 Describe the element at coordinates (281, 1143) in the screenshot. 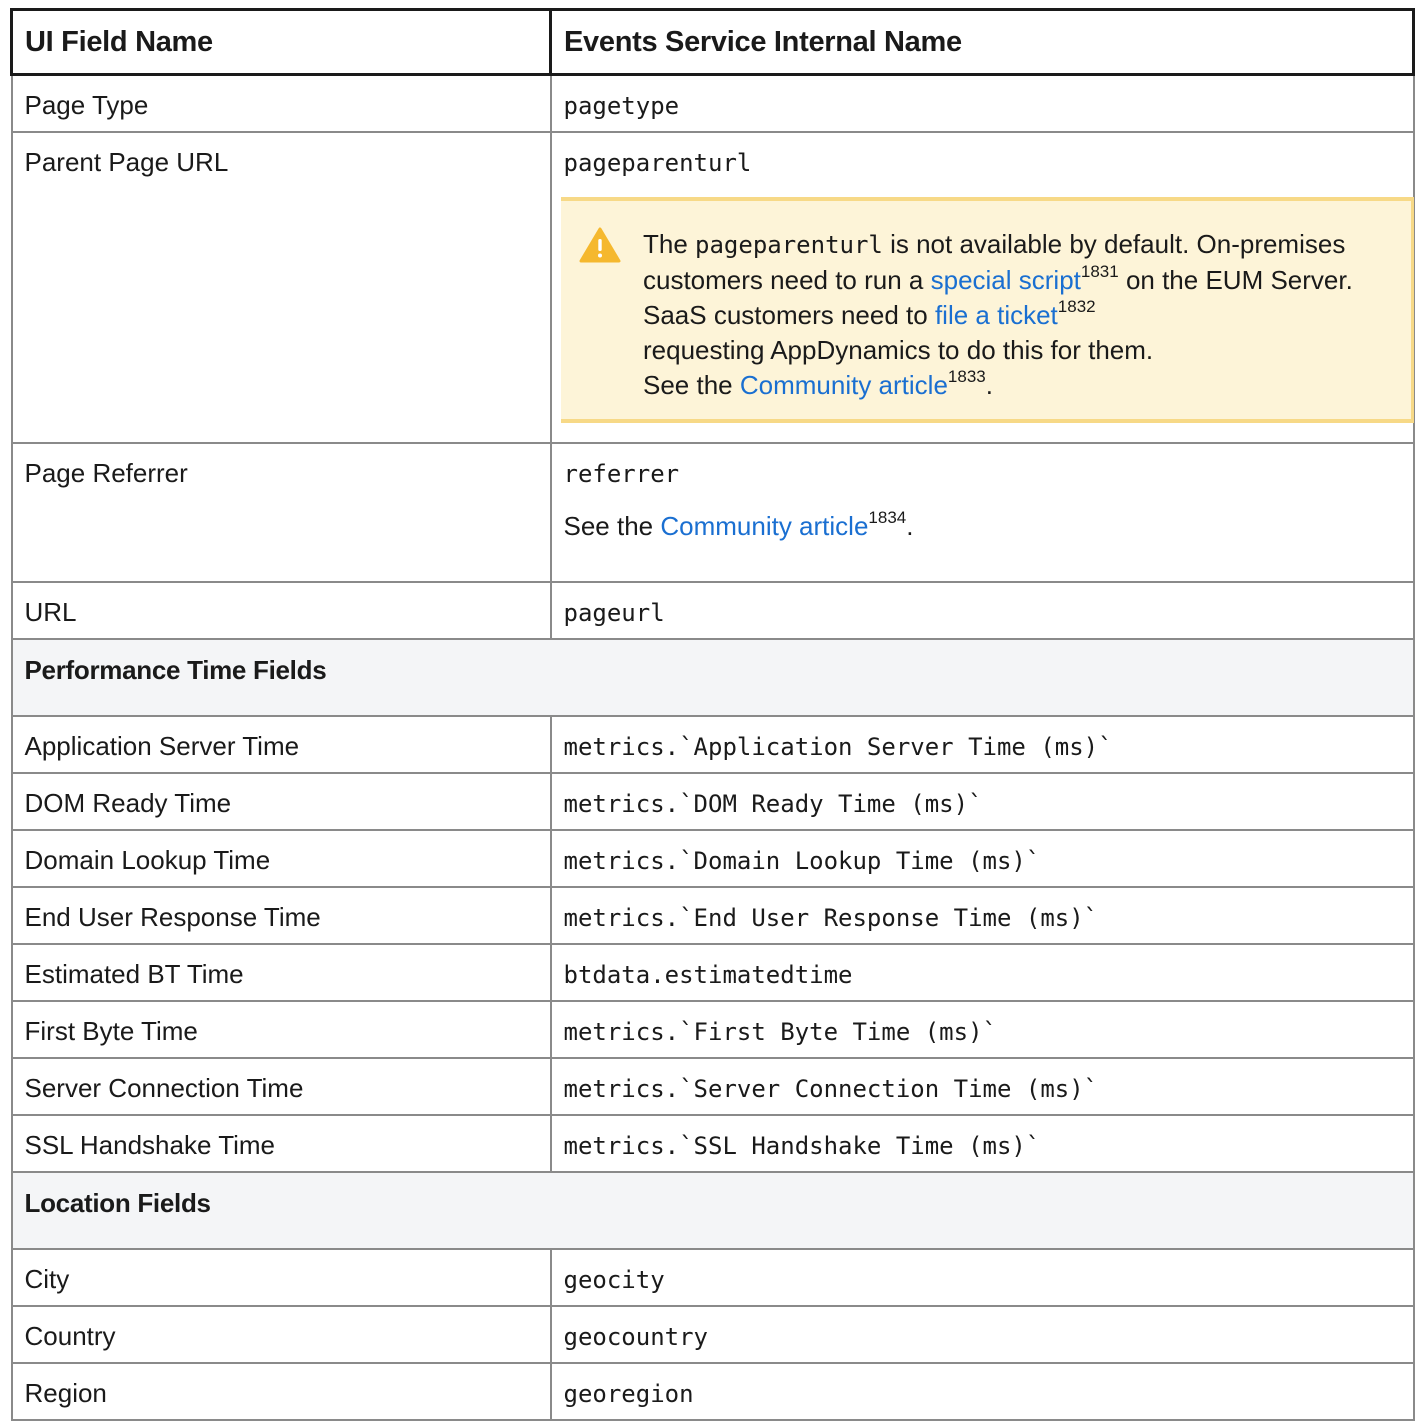

I see `field-label: SSL Handshake Time` at that location.